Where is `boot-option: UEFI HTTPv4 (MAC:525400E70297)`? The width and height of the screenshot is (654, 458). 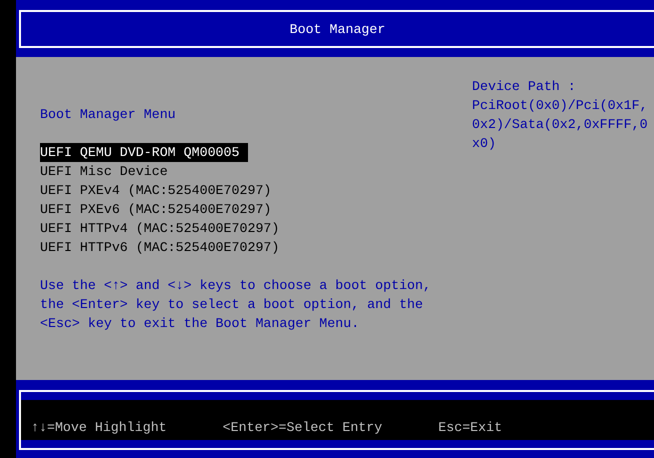
boot-option: UEFI HTTPv4 (MAC:525400E70297) is located at coordinates (160, 228).